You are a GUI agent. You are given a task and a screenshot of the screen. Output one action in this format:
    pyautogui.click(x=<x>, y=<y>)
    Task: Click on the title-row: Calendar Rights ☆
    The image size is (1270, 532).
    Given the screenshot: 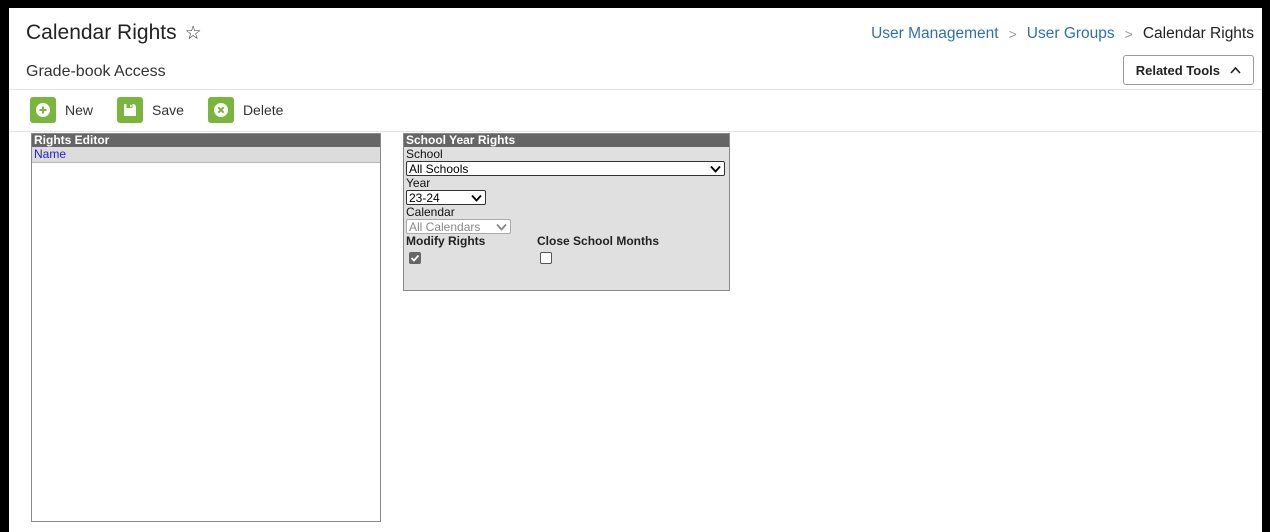 What is the action you would take?
    pyautogui.click(x=114, y=33)
    